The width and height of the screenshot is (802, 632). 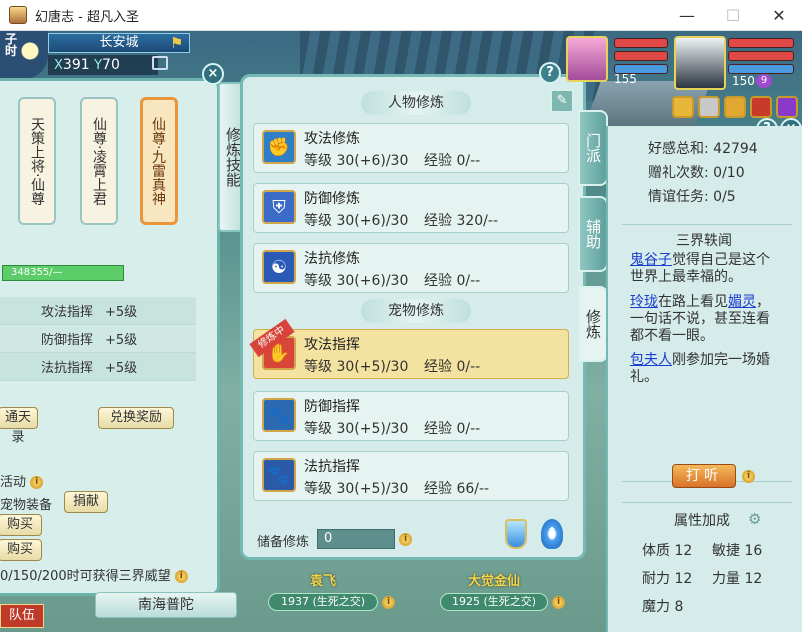 I want to click on cultivation-card-active: ✋ 修炼中 攻法指挥 等级 30(+5)/30 经验 0/--, so click(x=409, y=348).